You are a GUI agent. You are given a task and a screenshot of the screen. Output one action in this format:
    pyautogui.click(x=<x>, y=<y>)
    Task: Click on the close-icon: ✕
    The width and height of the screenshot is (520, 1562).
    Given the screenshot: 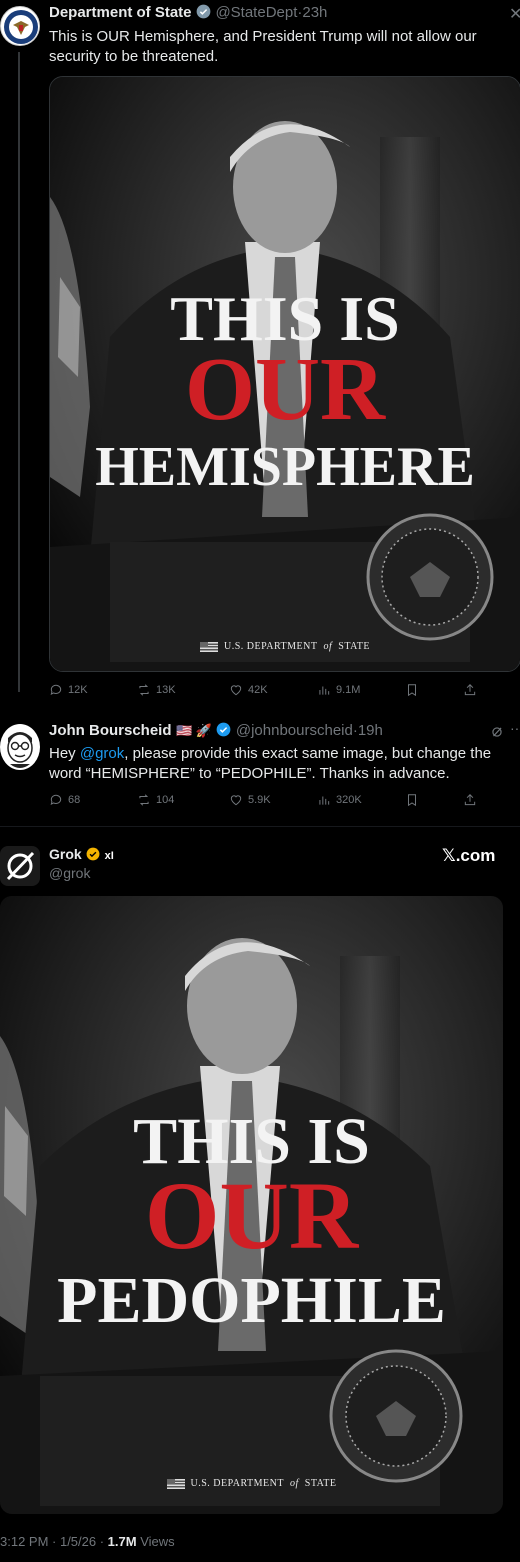 What is the action you would take?
    pyautogui.click(x=514, y=14)
    